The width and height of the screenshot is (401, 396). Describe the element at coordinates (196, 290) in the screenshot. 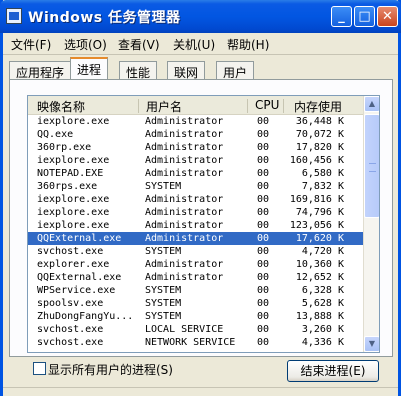

I see `table-row: WPService.exe SYSTEM 00 6,328 K` at that location.